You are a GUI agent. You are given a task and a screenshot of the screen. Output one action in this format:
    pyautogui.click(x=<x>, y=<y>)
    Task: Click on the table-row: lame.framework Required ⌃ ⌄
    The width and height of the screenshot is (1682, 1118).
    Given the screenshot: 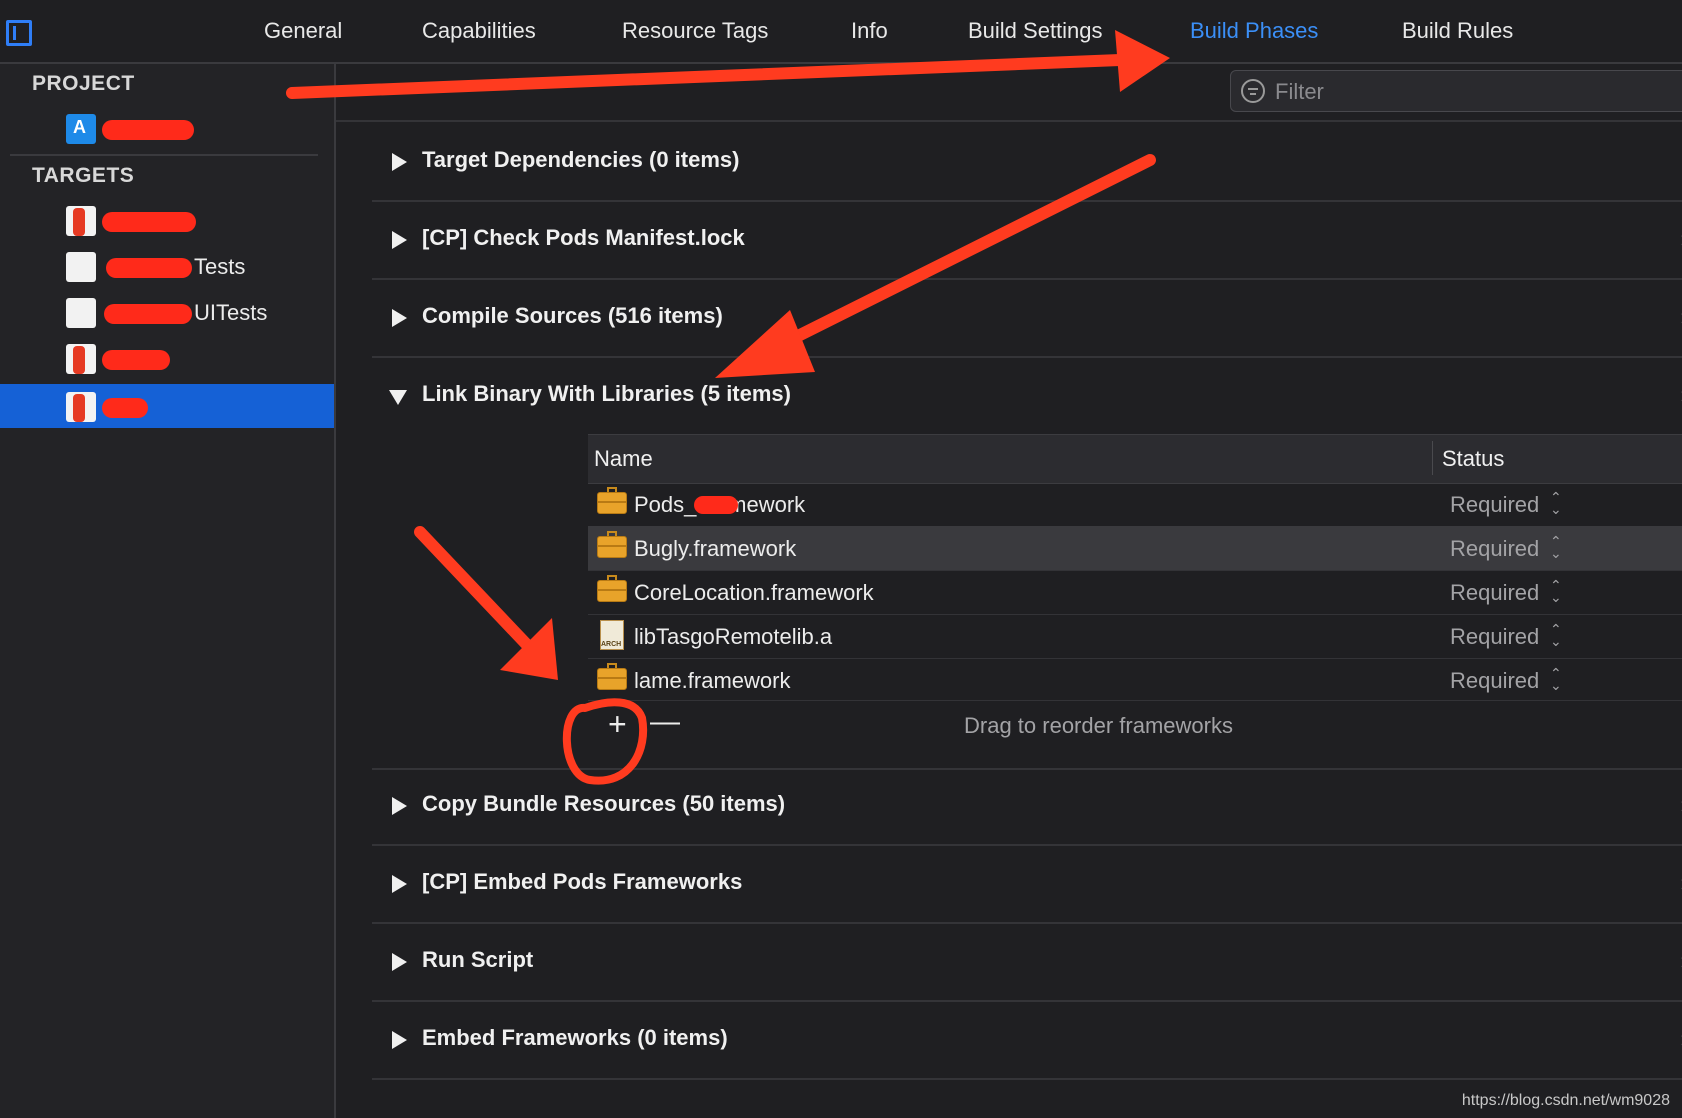 What is the action you would take?
    pyautogui.click(x=1135, y=679)
    